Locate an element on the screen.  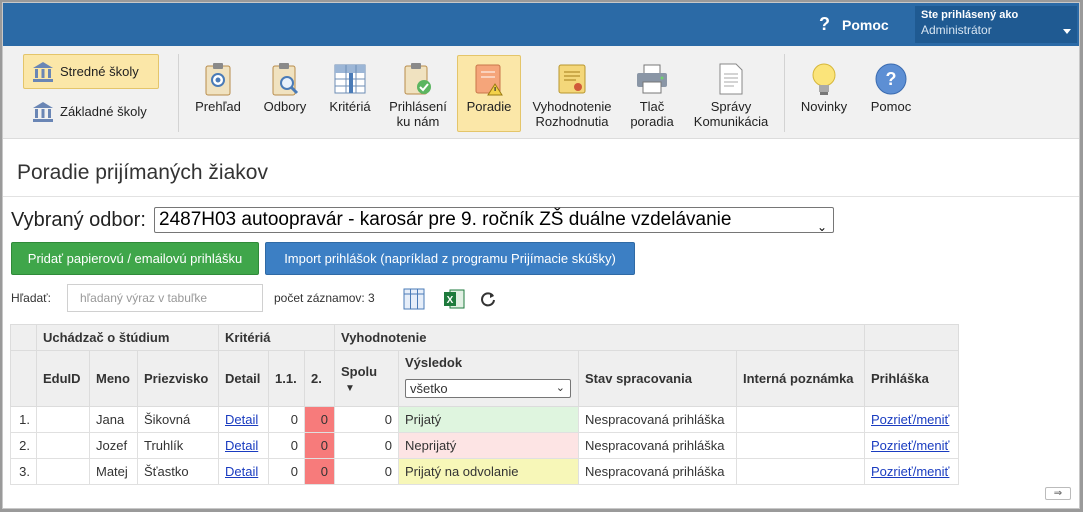
toolbar-vyhodnotenie: Vyhodnotenie Rozhodnutia is located at coordinates (572, 93).